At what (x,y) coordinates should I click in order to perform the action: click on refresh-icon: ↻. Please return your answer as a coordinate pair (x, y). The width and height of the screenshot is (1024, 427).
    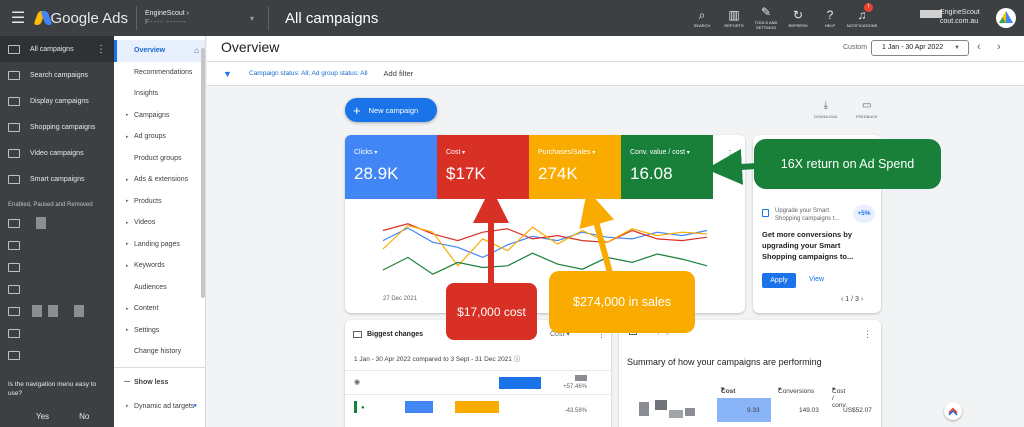
    Looking at the image, I should click on (798, 14).